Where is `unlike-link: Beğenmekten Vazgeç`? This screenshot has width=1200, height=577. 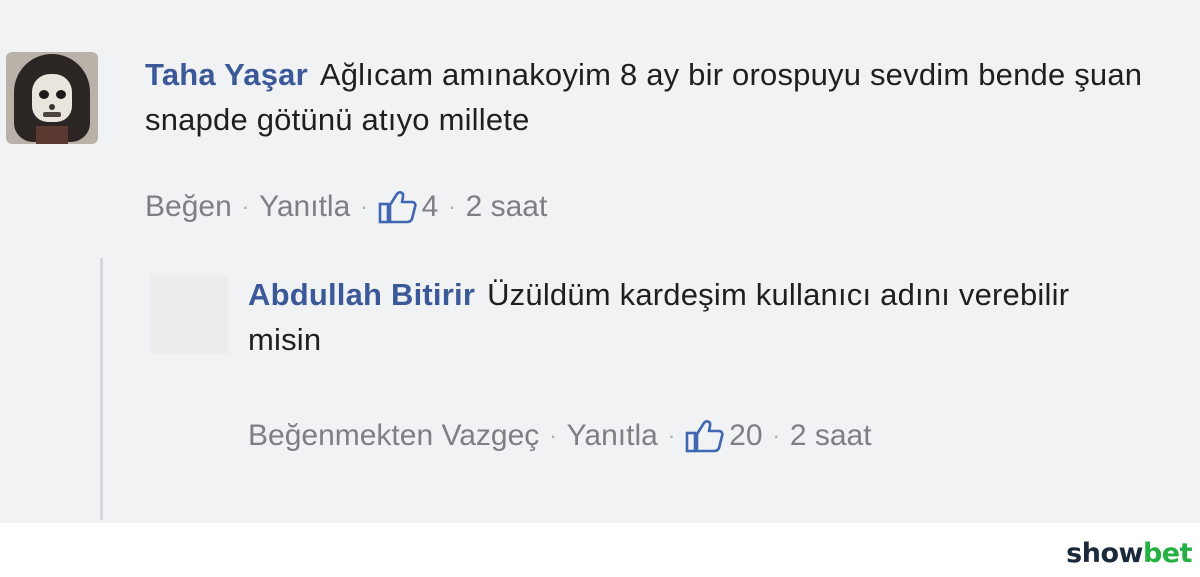
unlike-link: Beğenmekten Vazgeç is located at coordinates (393, 436).